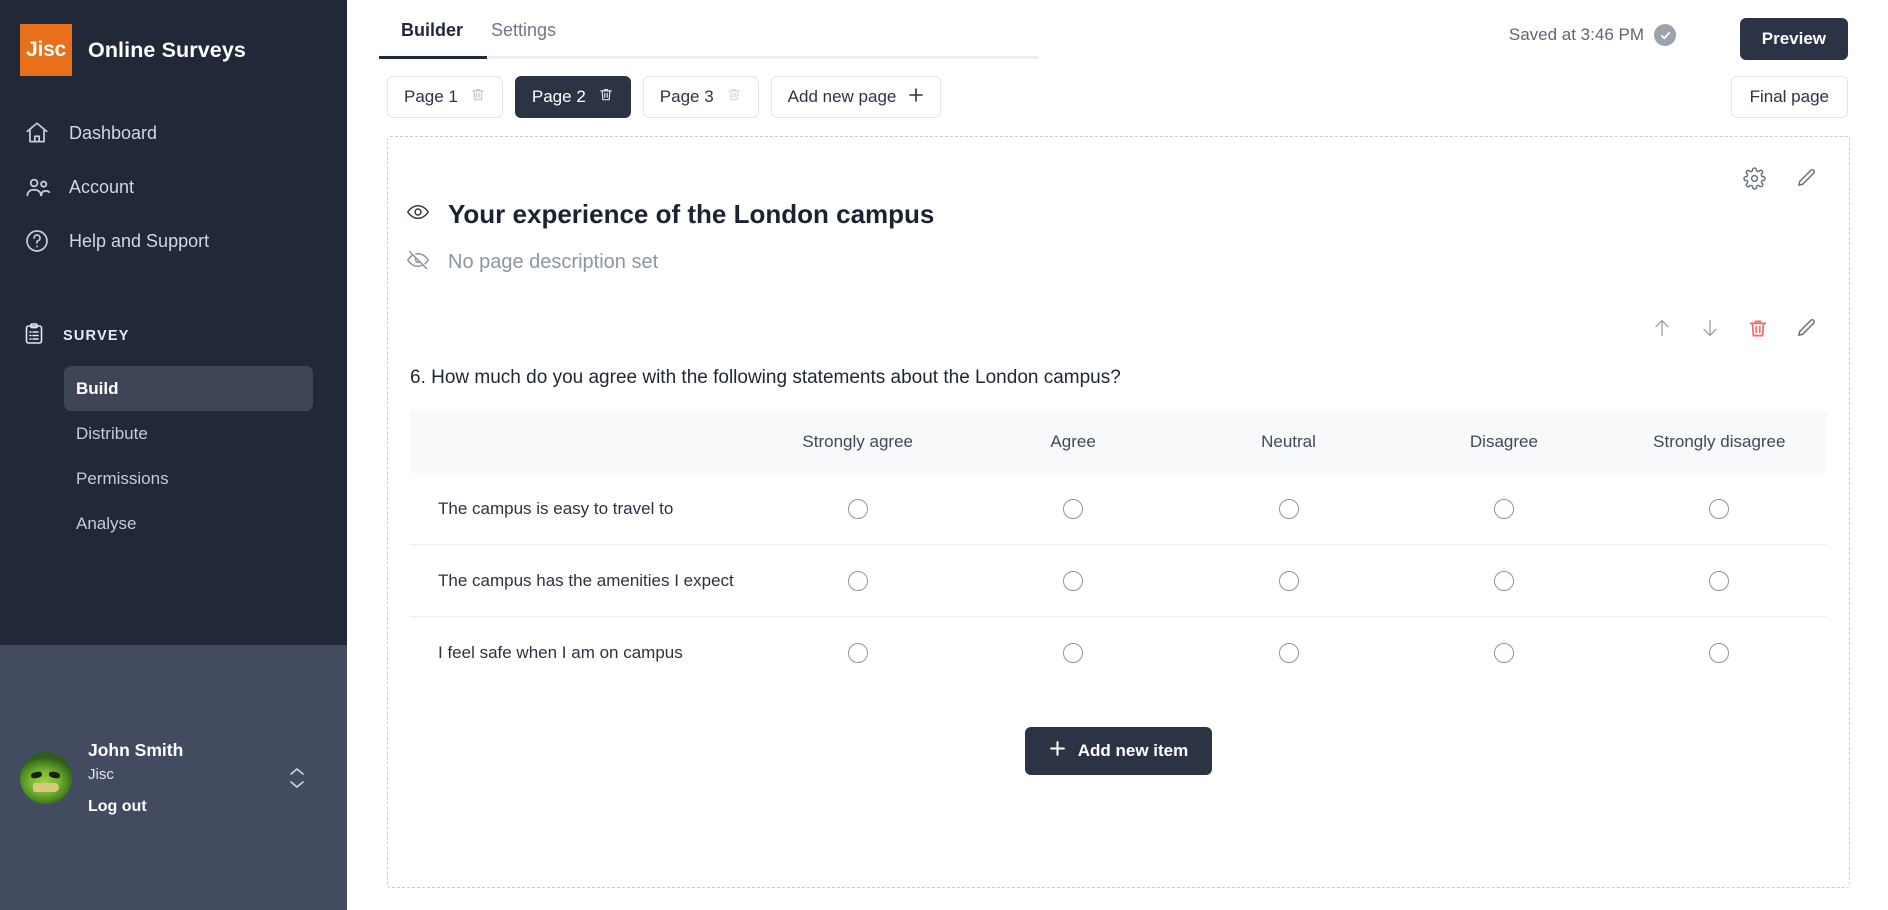 Image resolution: width=1888 pixels, height=910 pixels. I want to click on table-row: I feel safe when I am on campus, so click(1118, 653).